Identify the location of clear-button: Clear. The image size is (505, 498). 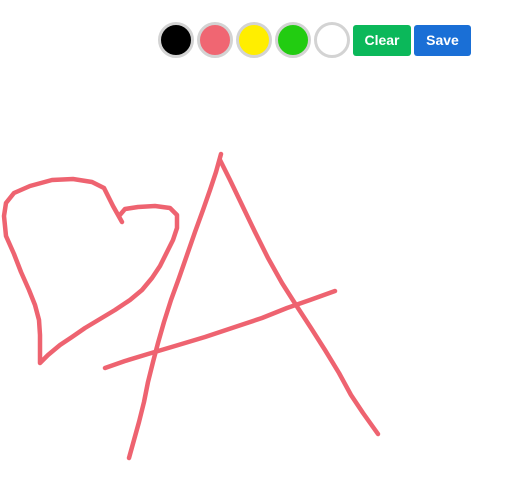
(382, 40).